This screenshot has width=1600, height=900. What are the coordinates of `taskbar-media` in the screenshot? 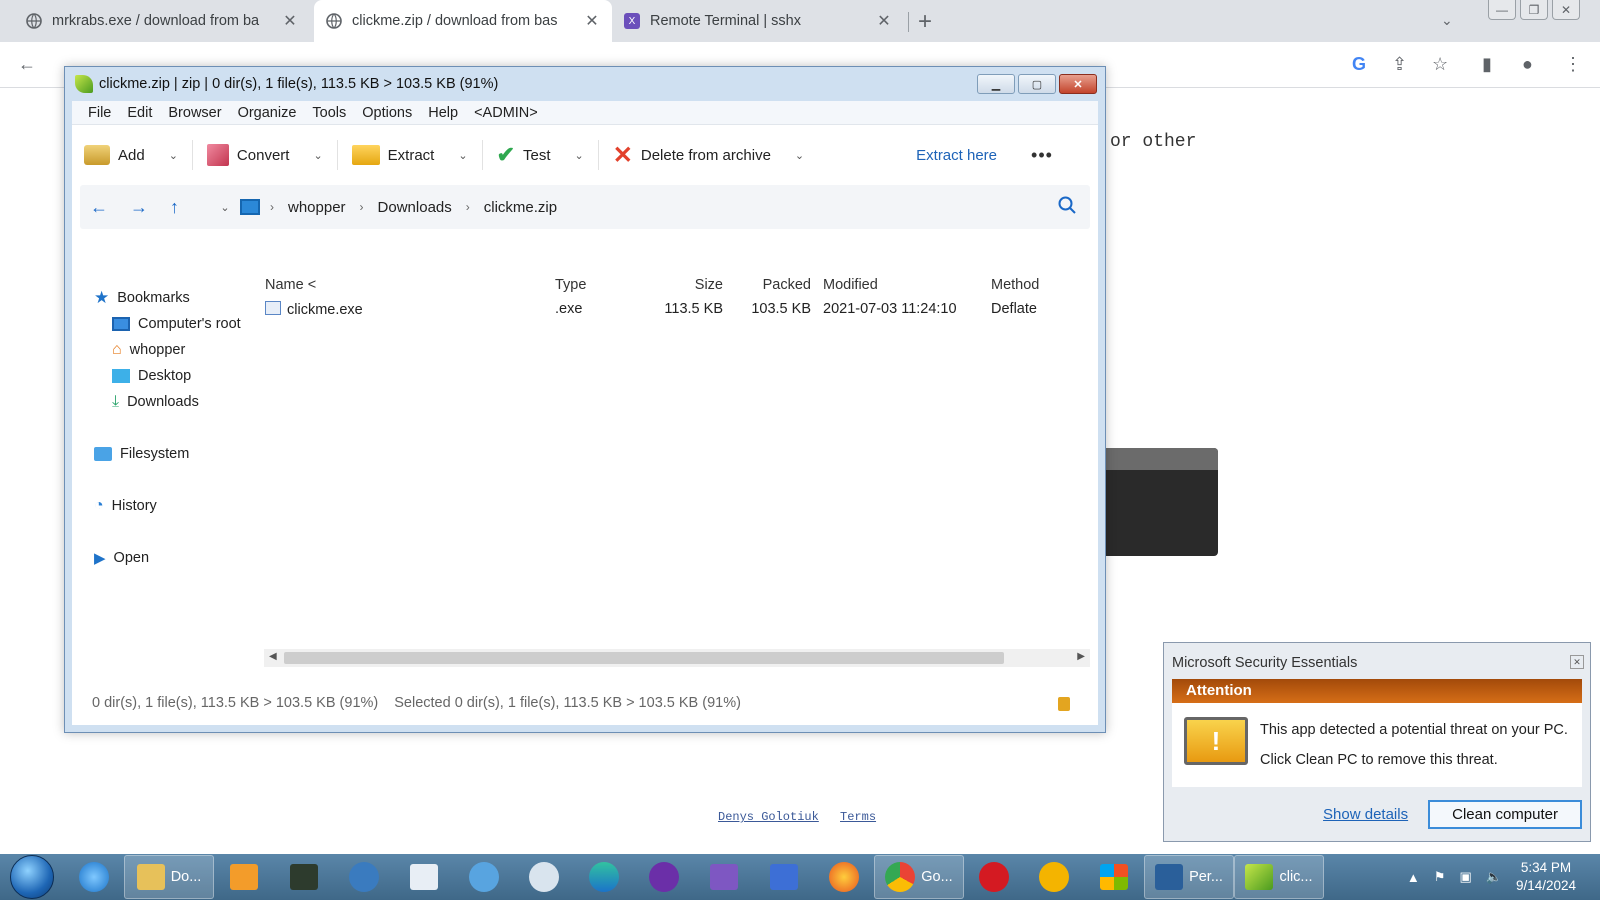 It's located at (244, 877).